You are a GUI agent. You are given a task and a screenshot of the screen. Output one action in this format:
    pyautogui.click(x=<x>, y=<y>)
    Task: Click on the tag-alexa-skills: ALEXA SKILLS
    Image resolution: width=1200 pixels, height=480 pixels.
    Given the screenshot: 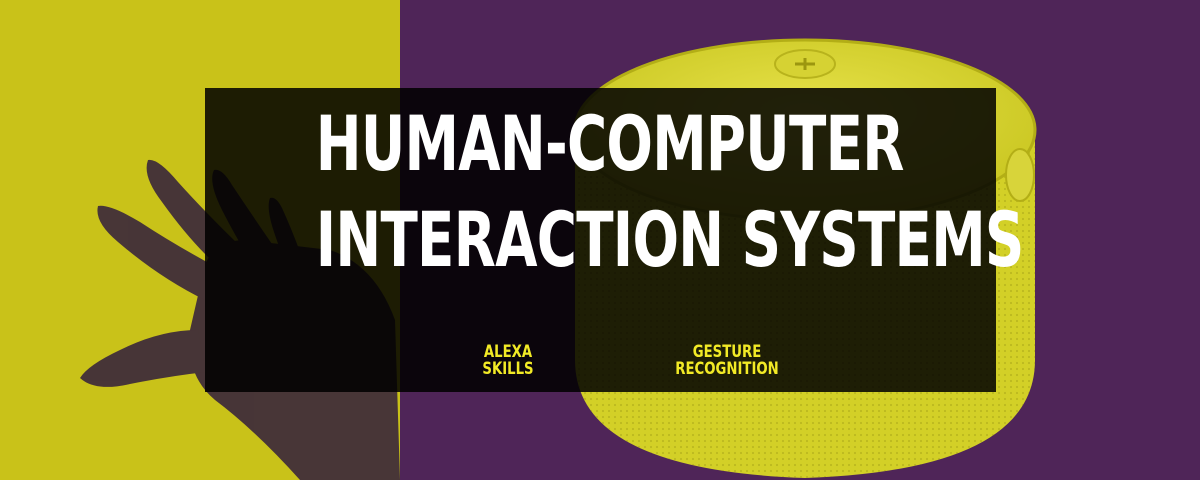 What is the action you would take?
    pyautogui.click(x=508, y=361)
    